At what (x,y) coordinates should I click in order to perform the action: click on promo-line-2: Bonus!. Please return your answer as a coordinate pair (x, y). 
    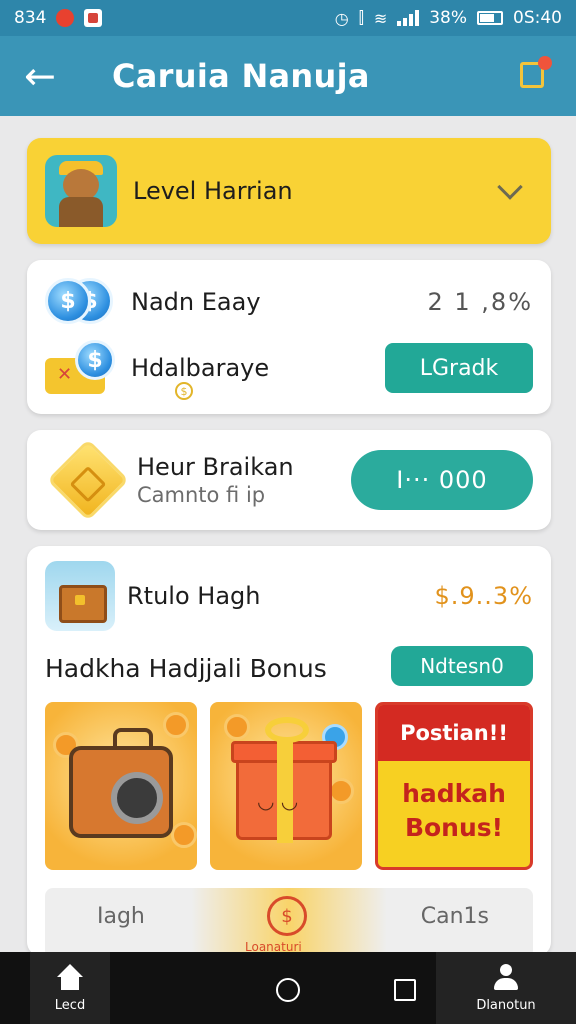
    Looking at the image, I should click on (454, 827).